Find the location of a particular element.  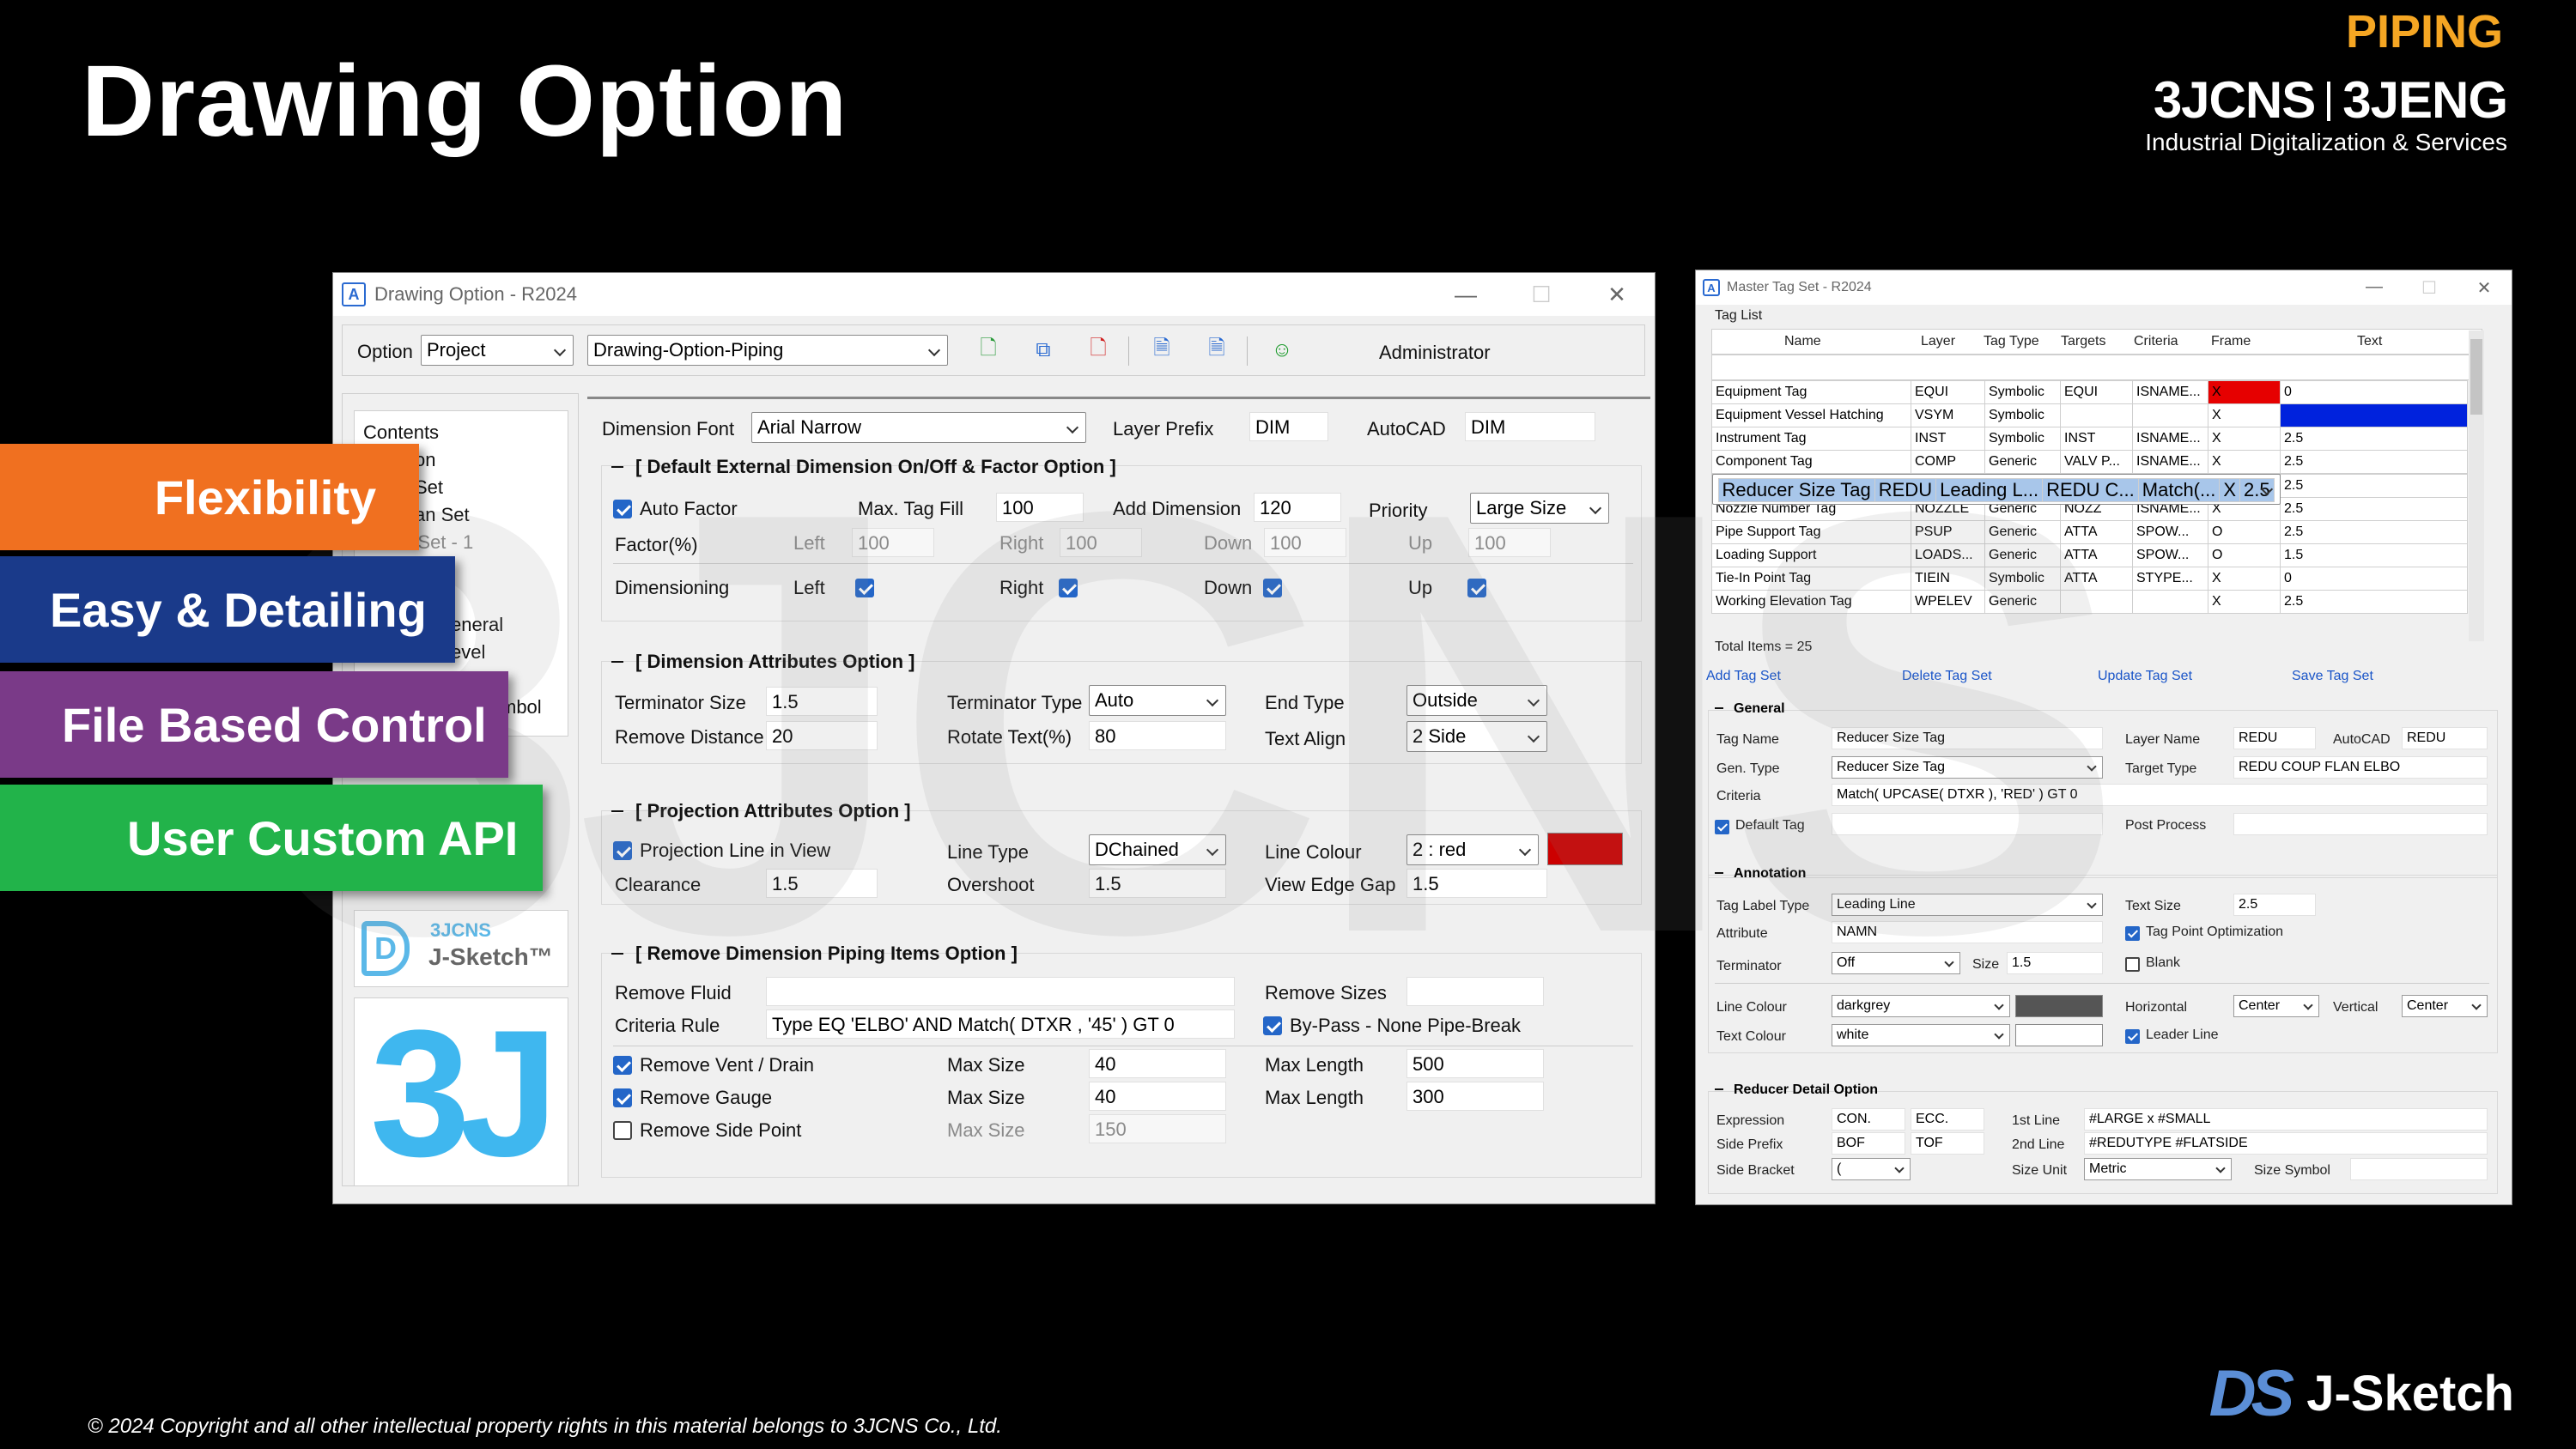

remove-distance-input: 20 is located at coordinates (822, 735).